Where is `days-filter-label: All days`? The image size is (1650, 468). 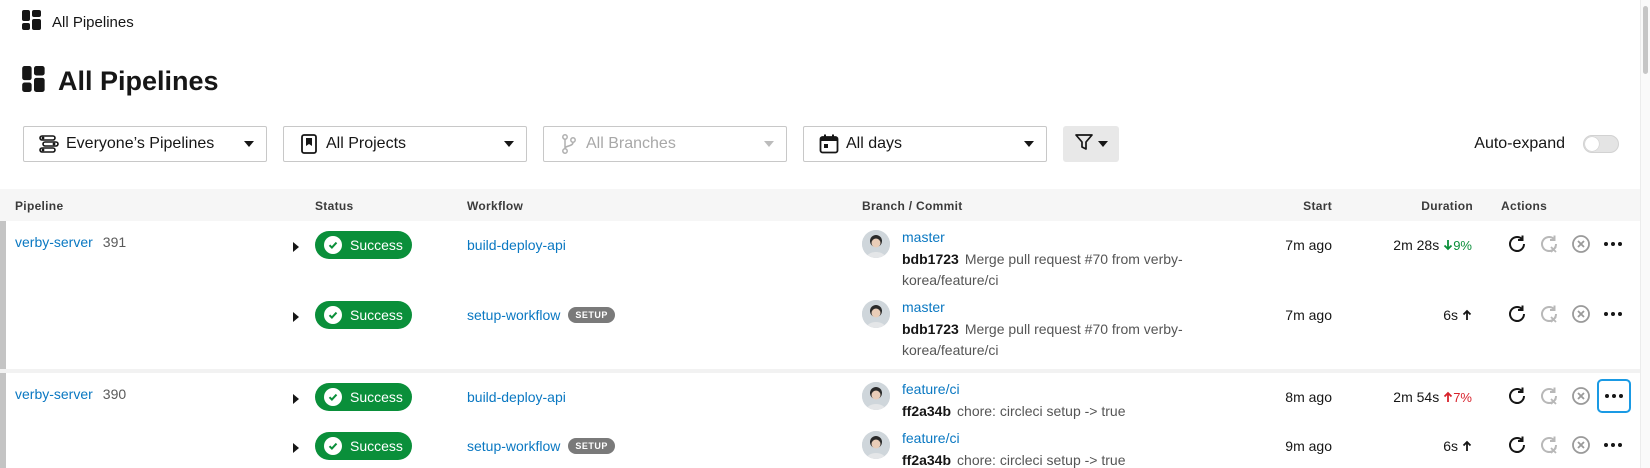
days-filter-label: All days is located at coordinates (874, 143).